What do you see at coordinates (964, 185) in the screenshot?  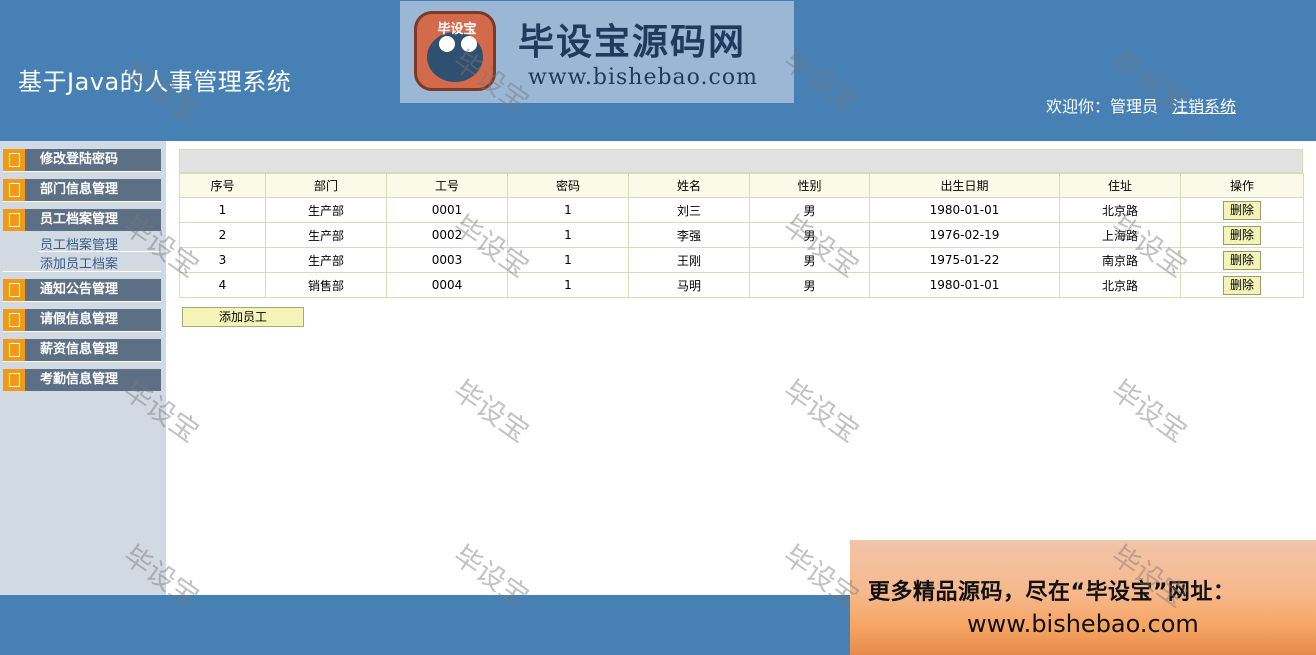 I see `column-header: 出生日期` at bounding box center [964, 185].